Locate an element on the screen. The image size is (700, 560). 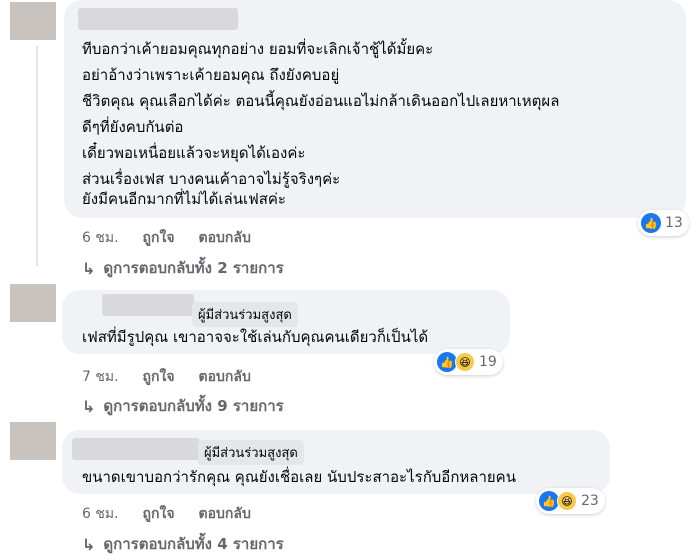
comment-time: 7 ชม. is located at coordinates (100, 377).